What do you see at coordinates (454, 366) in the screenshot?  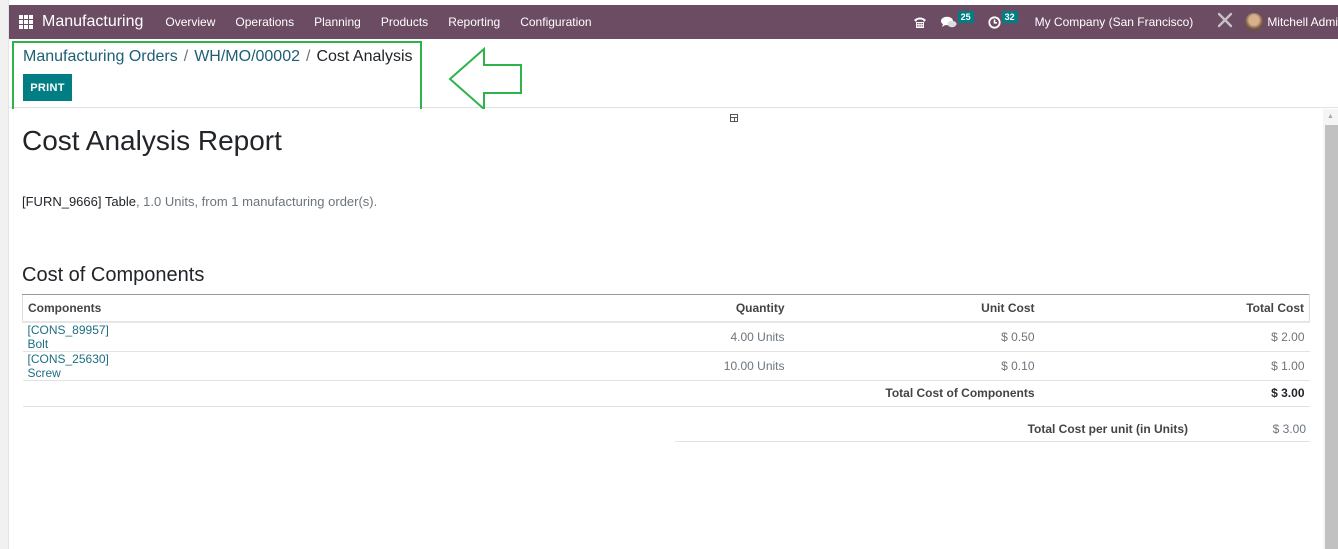 I see `quantity-cell: 10.00 Units` at bounding box center [454, 366].